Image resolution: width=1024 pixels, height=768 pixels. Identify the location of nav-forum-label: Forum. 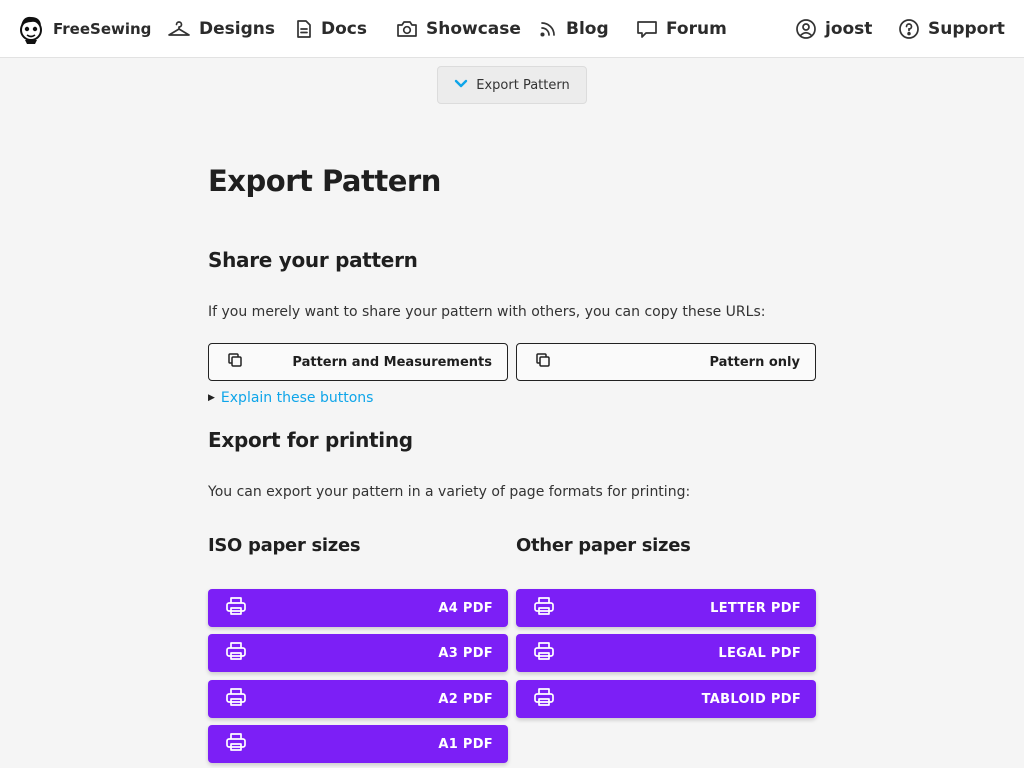
(696, 29).